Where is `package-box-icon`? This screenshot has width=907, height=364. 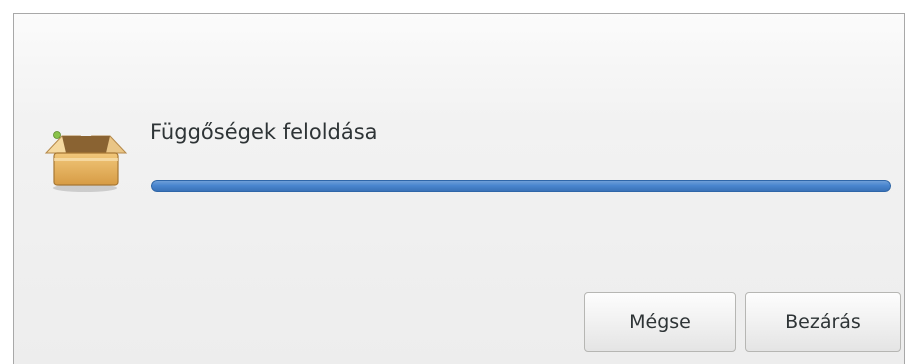
package-box-icon is located at coordinates (86, 161).